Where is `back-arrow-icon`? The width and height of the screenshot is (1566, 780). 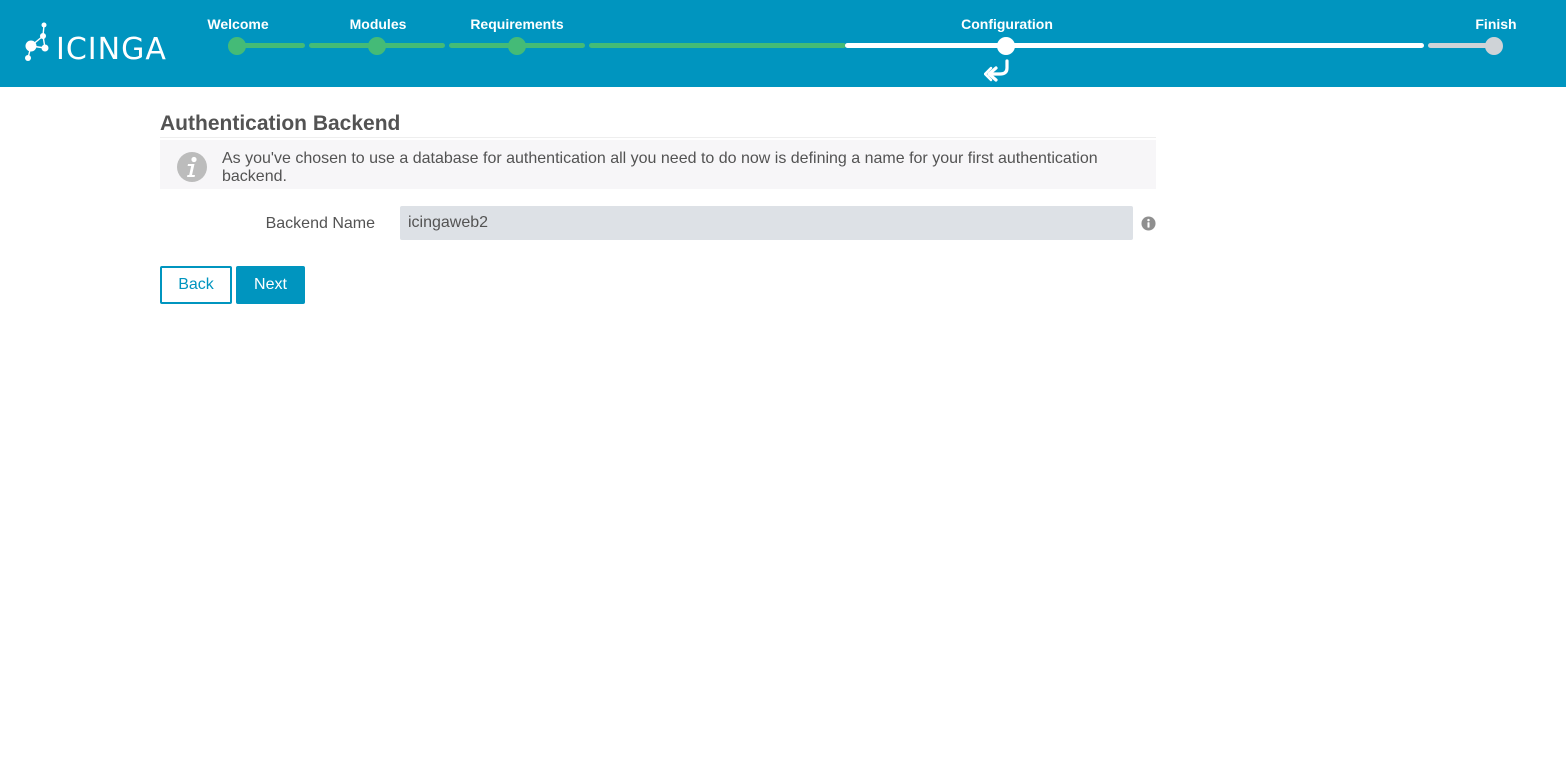 back-arrow-icon is located at coordinates (998, 71).